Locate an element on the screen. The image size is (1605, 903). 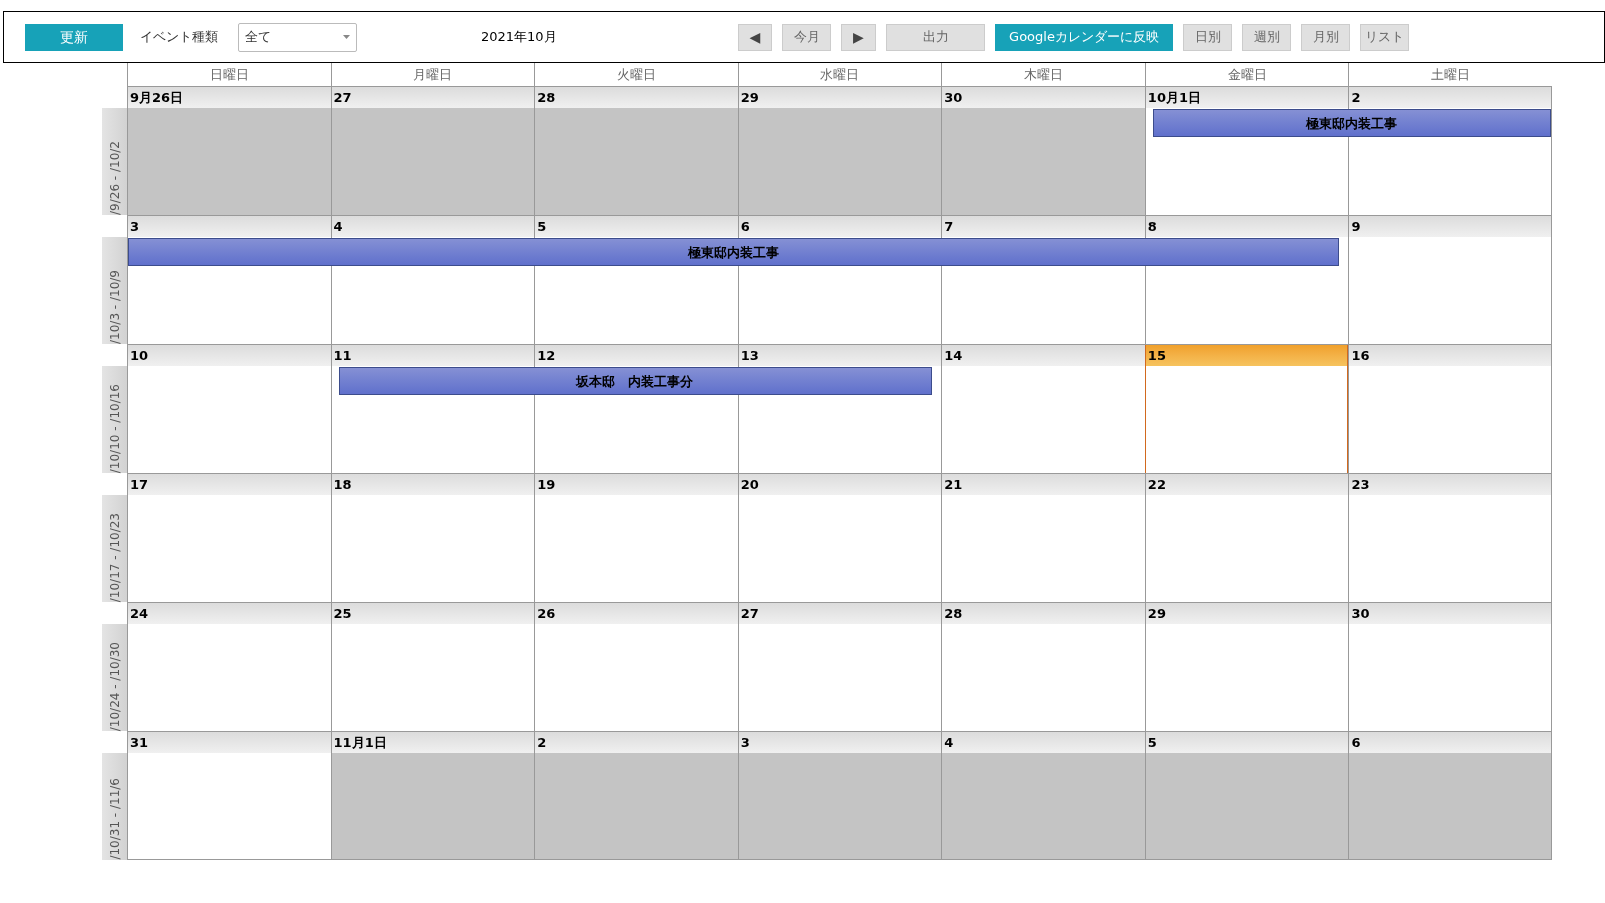
day-number: 17 is located at coordinates (229, 484).